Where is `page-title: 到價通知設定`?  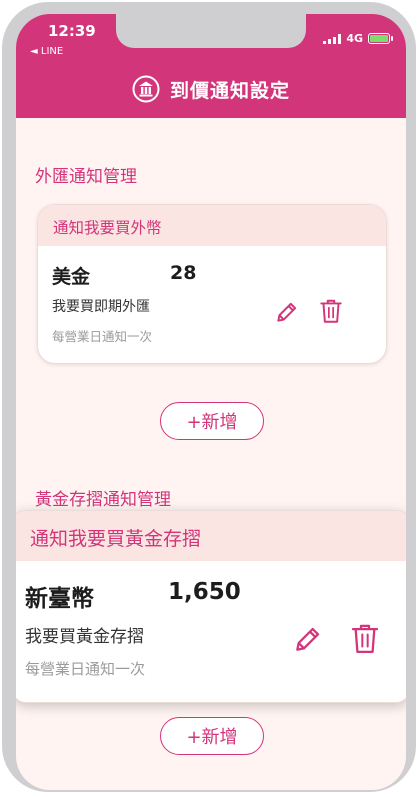 page-title: 到價通知設定 is located at coordinates (229, 90).